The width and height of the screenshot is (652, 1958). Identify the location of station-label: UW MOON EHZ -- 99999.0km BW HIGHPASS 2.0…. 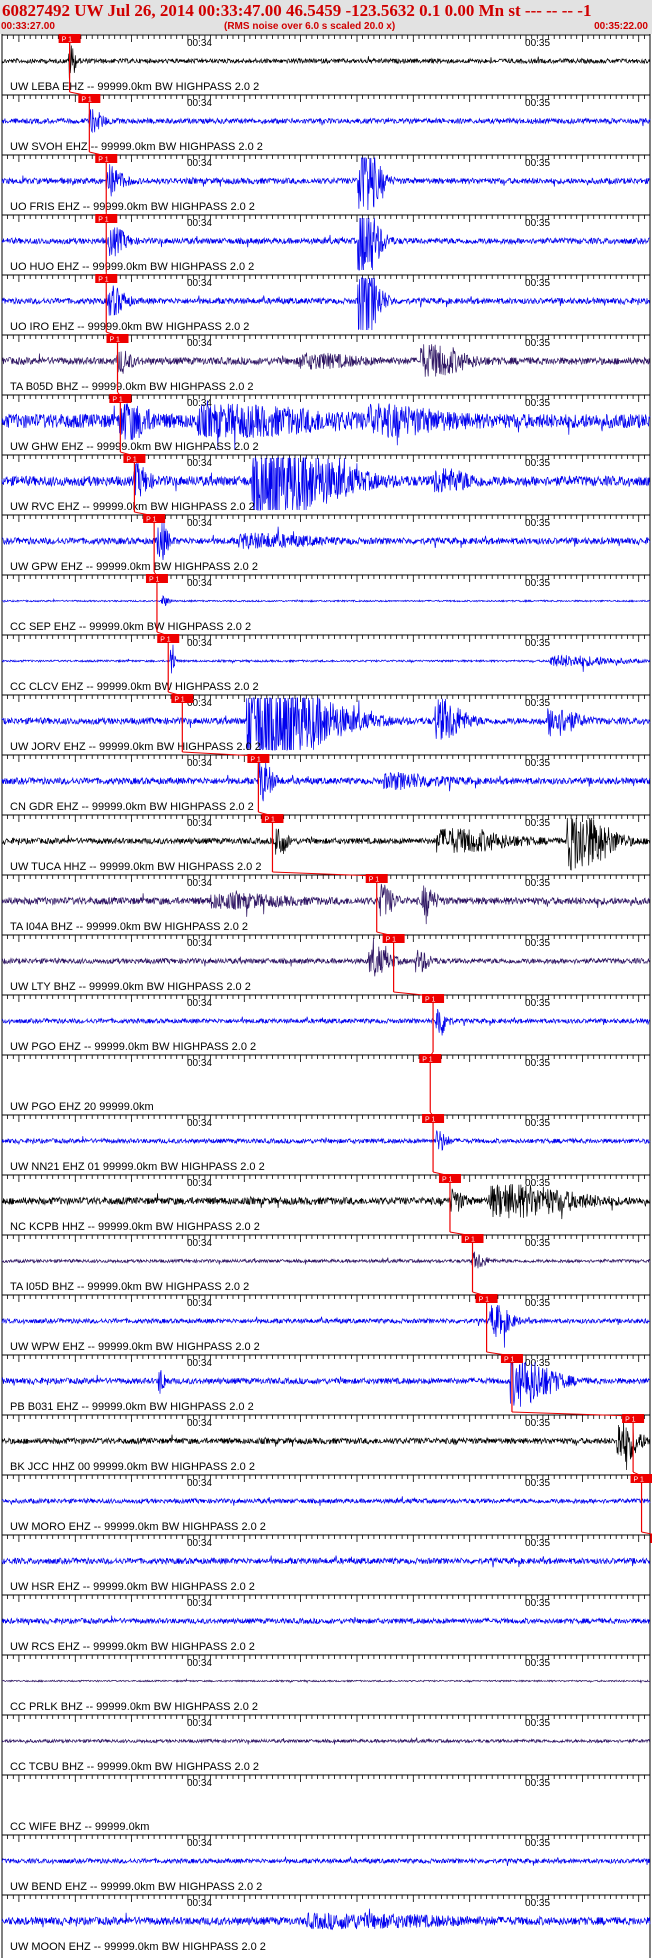
(138, 1947).